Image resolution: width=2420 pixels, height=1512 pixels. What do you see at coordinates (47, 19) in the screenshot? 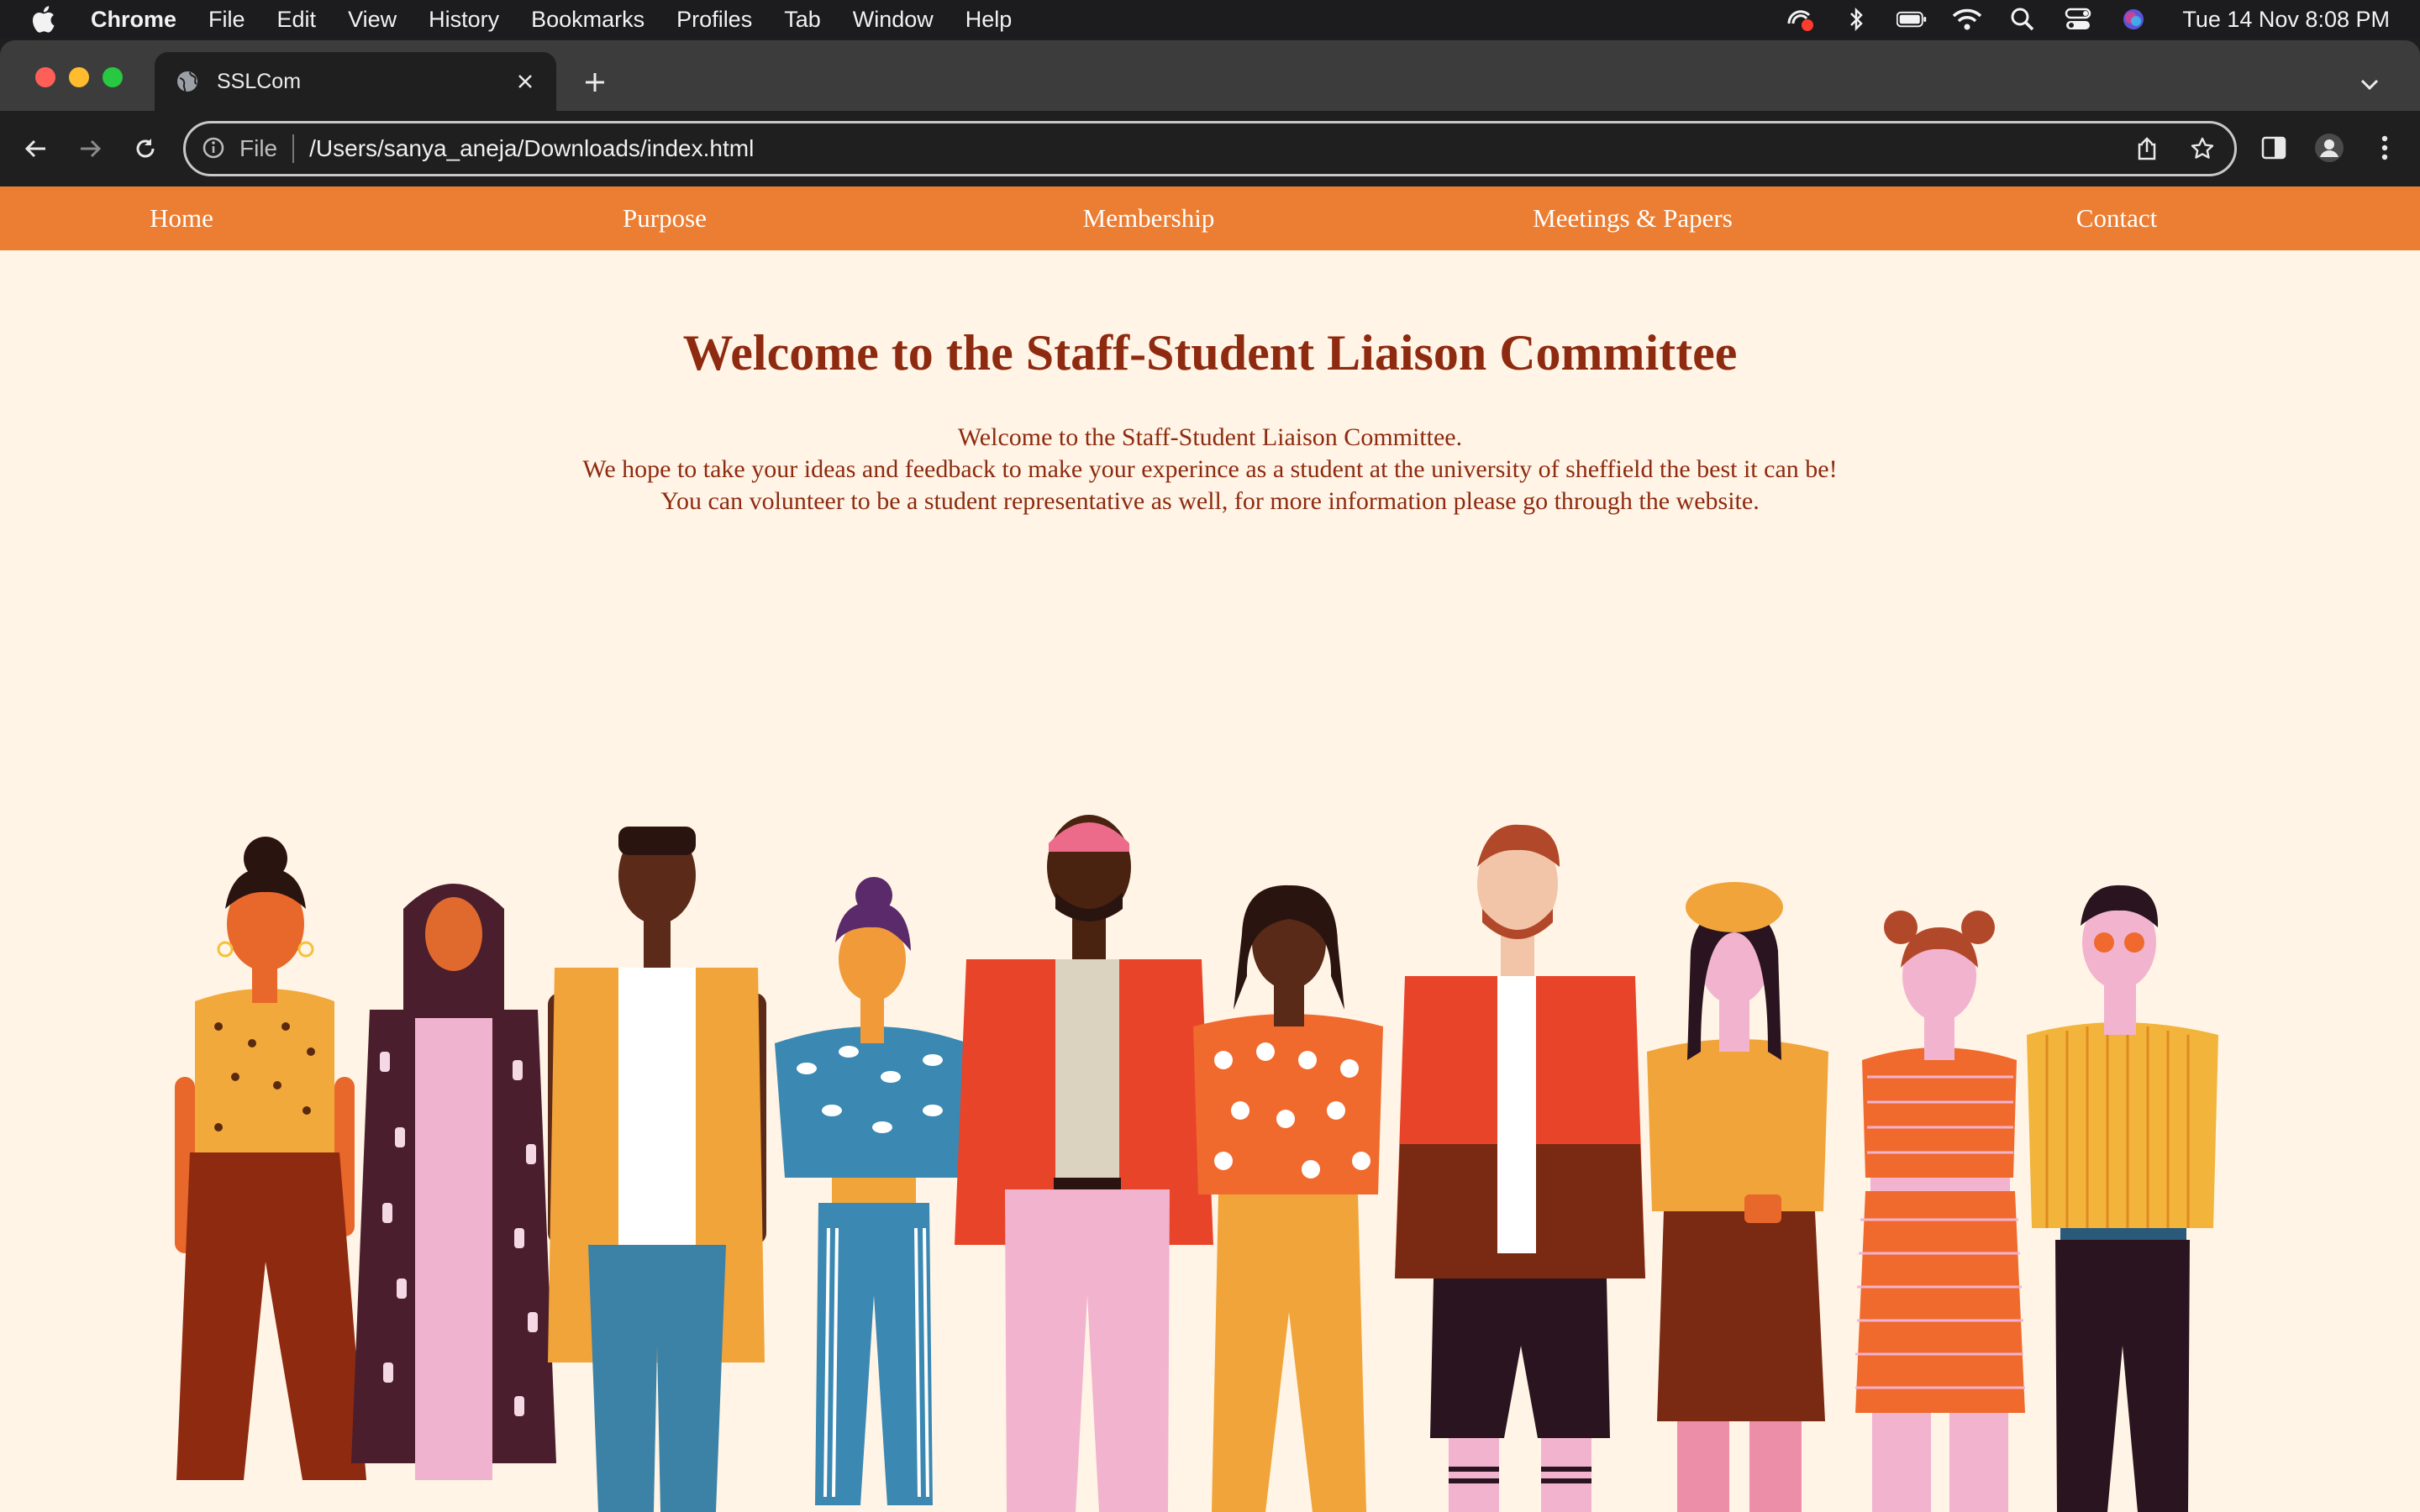
I see `apple-menu-icon` at bounding box center [47, 19].